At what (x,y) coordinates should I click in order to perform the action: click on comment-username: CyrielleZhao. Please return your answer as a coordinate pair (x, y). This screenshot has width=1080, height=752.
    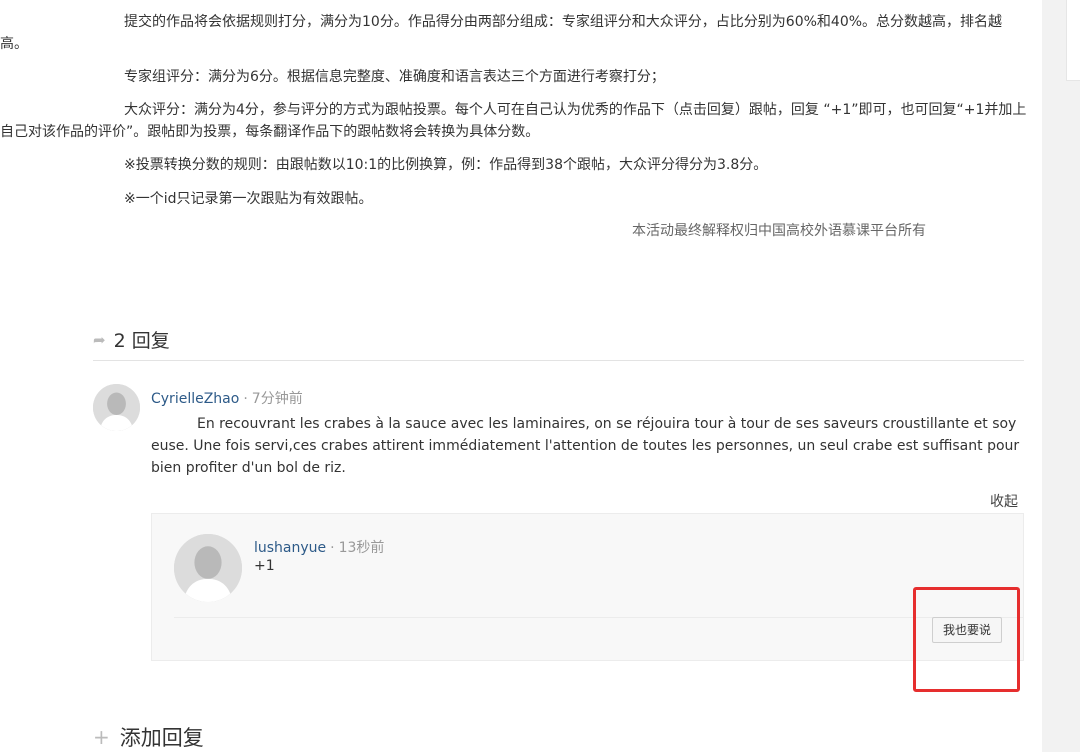
    Looking at the image, I should click on (195, 399).